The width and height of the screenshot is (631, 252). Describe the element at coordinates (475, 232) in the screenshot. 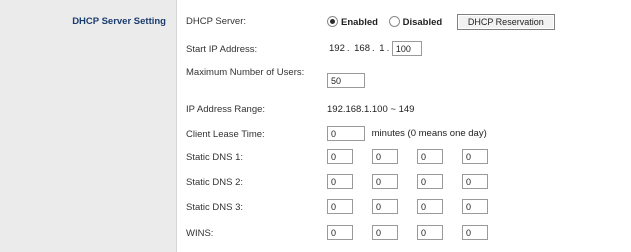

I see `wins-octet-4-input: 0` at that location.